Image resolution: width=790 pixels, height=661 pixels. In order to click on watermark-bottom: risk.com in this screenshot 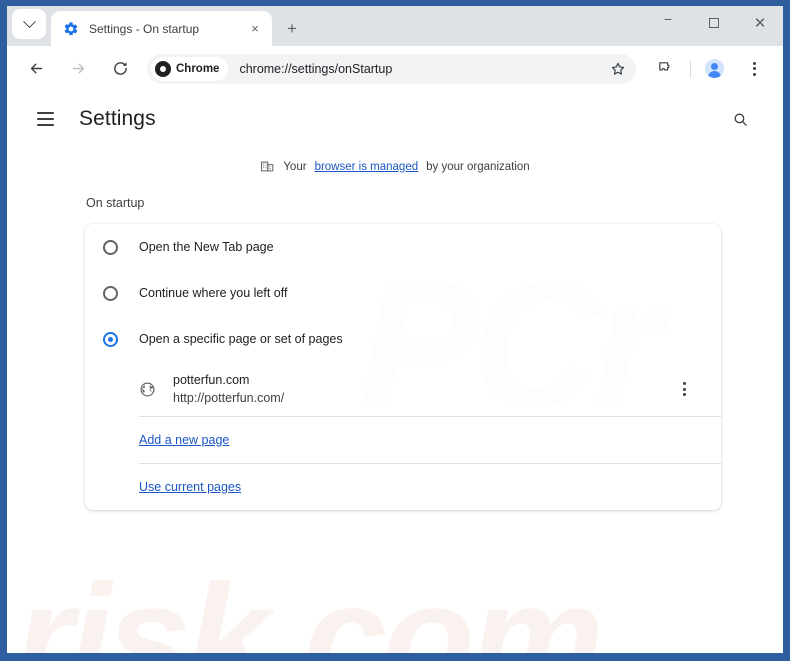, I will do `click(309, 603)`.